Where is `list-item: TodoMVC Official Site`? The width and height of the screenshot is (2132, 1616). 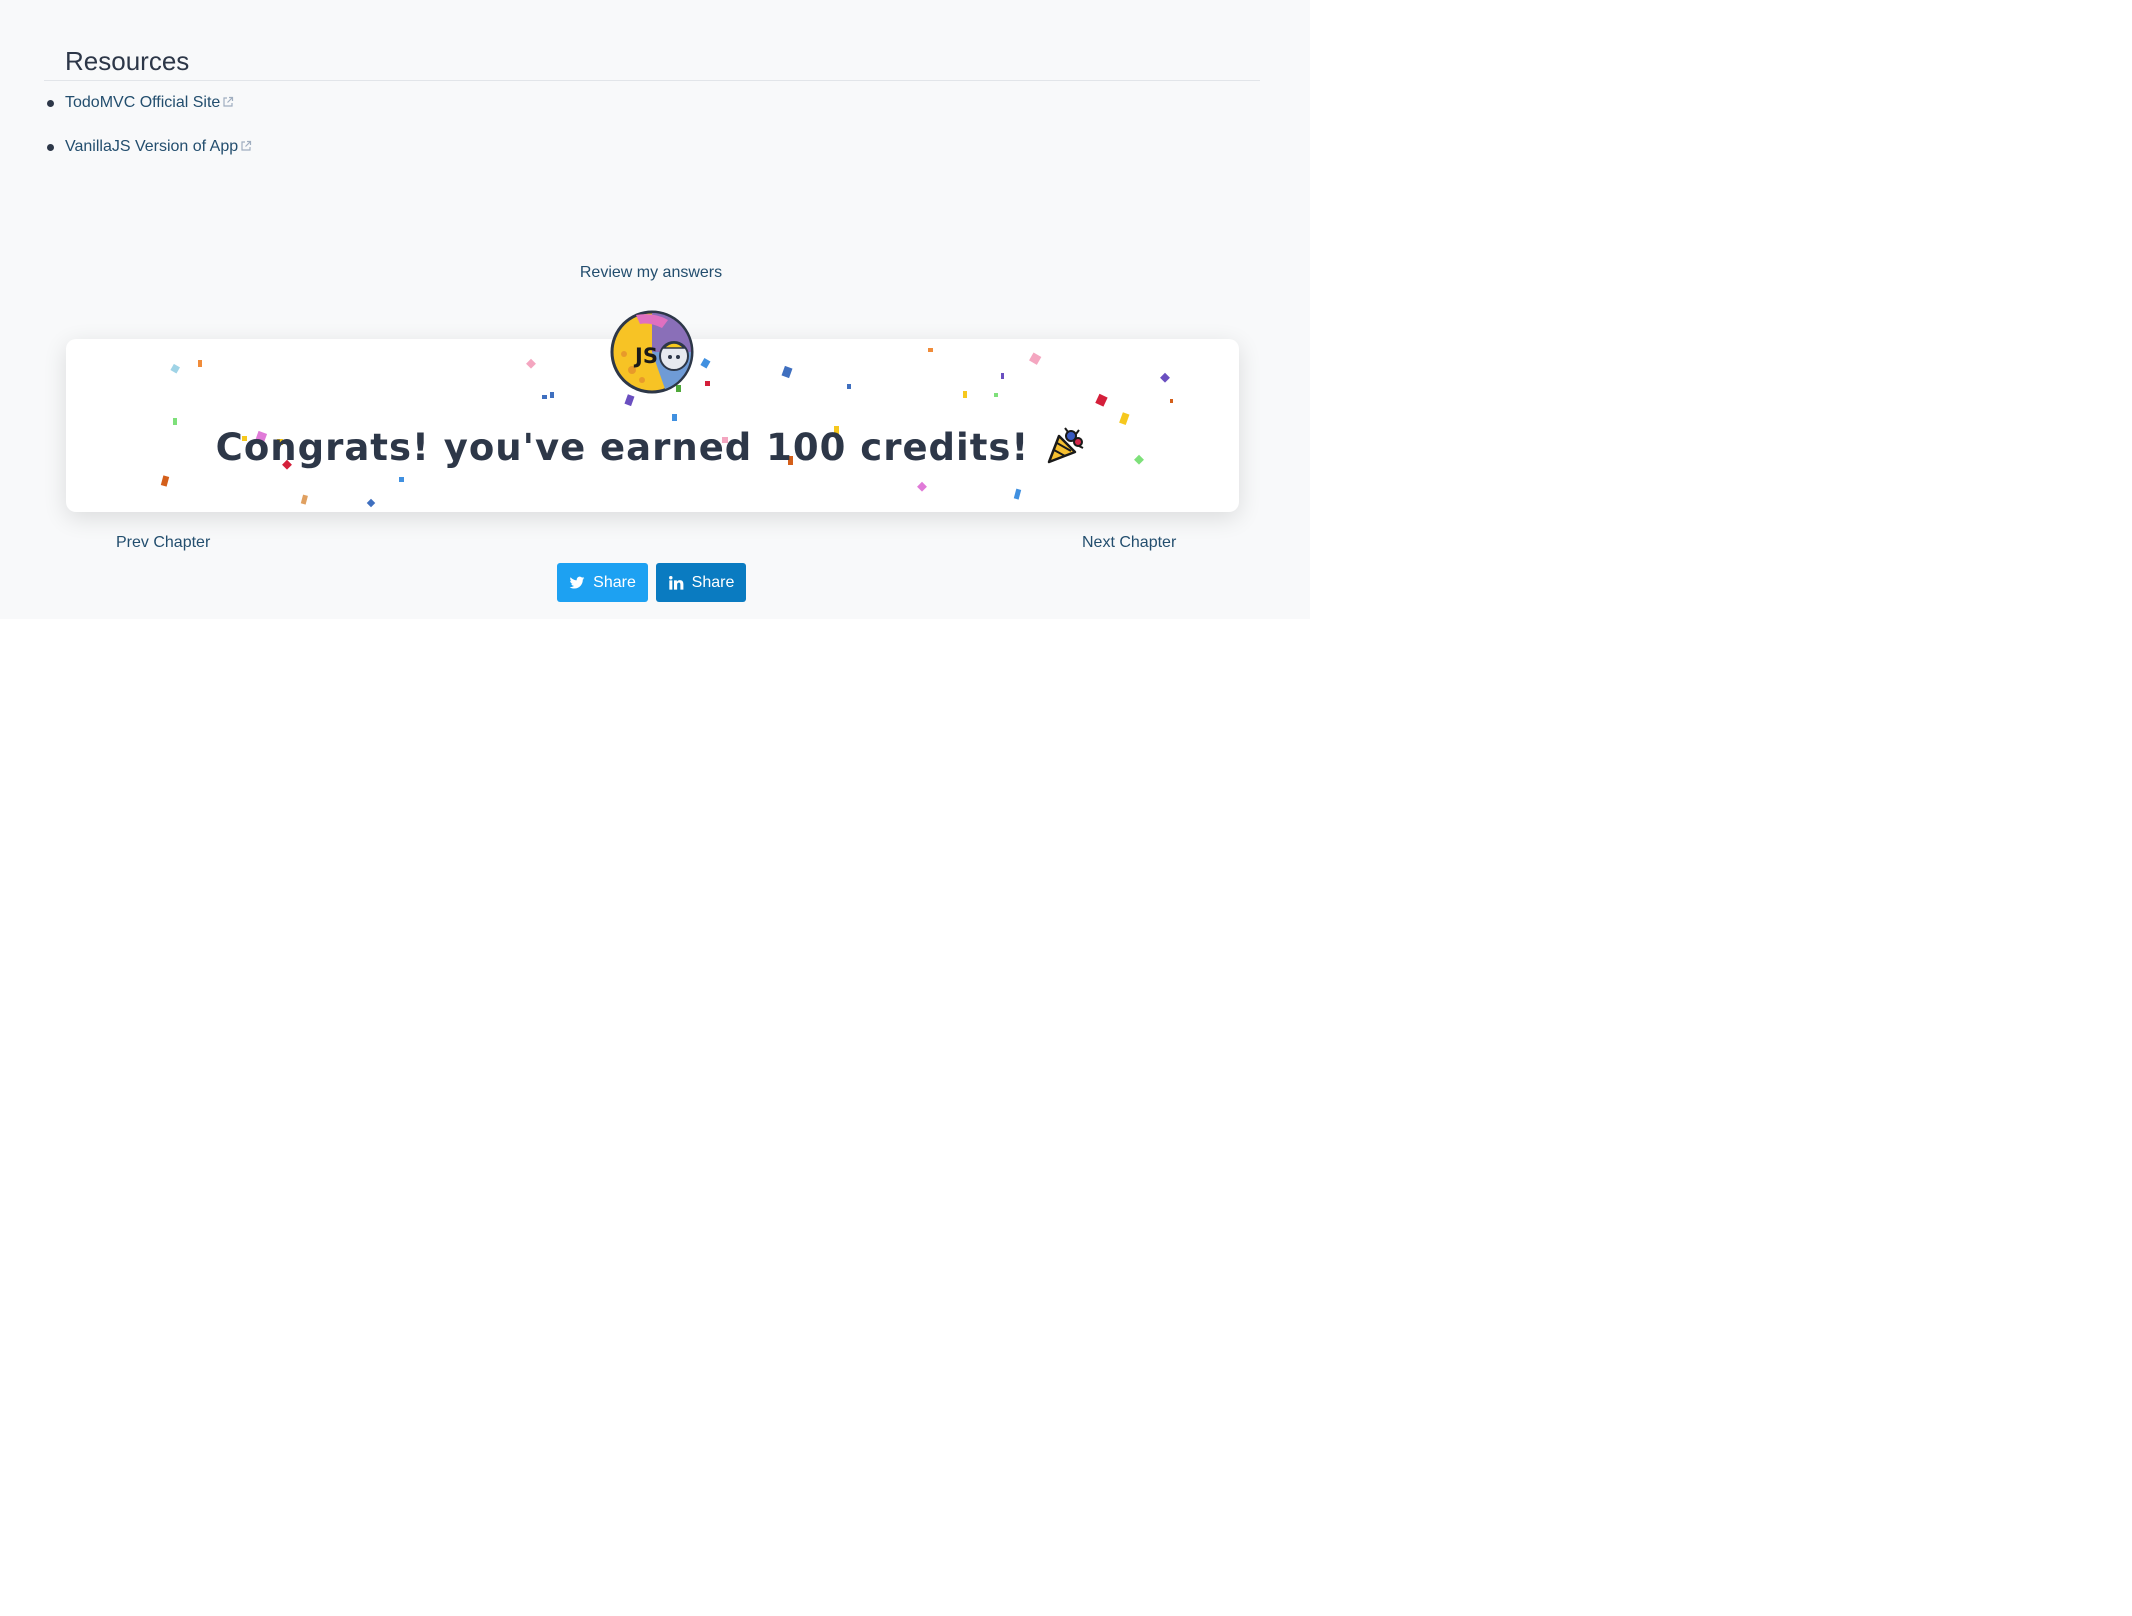
list-item: TodoMVC Official Site is located at coordinates (148, 112).